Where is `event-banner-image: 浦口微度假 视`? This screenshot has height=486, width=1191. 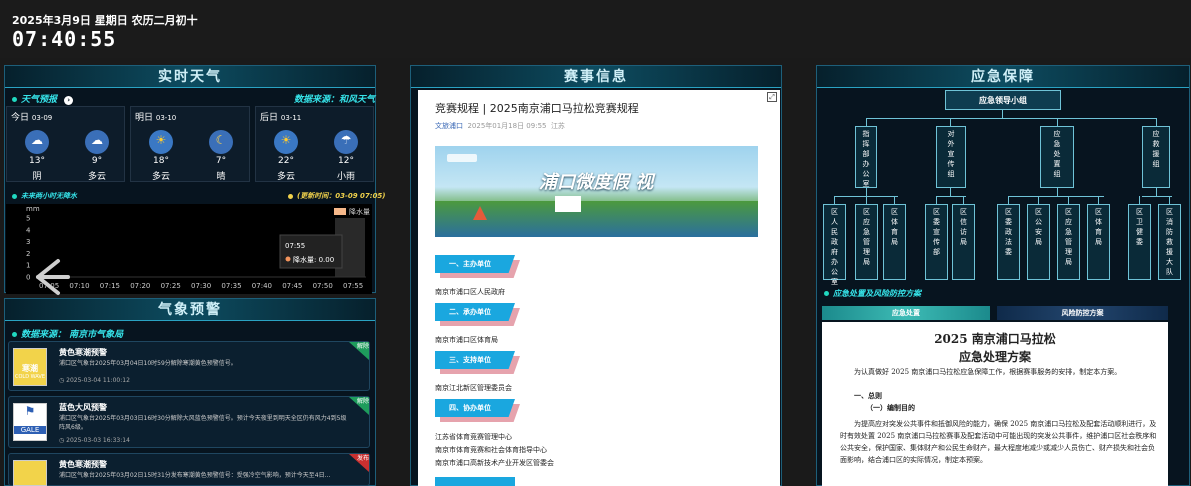
event-banner-image: 浦口微度假 视 is located at coordinates (596, 191).